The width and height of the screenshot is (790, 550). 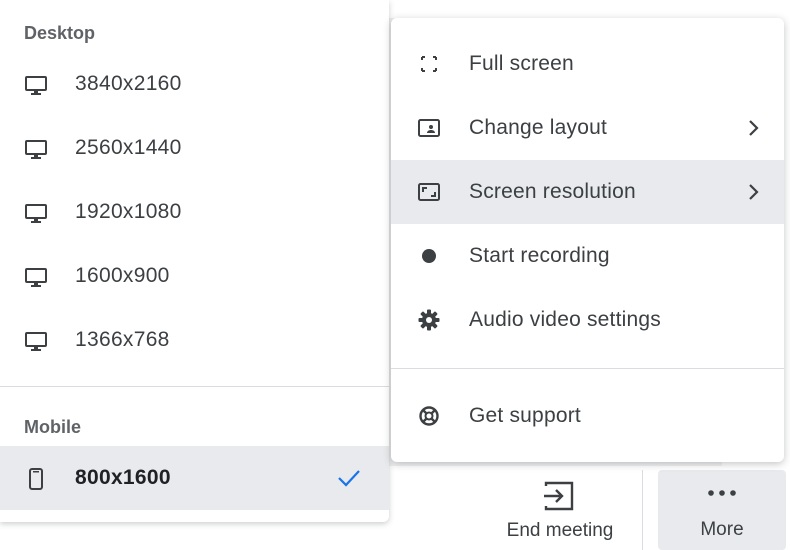 What do you see at coordinates (194, 212) in the screenshot?
I see `resolution-item-1920x1080: 1920x1080` at bounding box center [194, 212].